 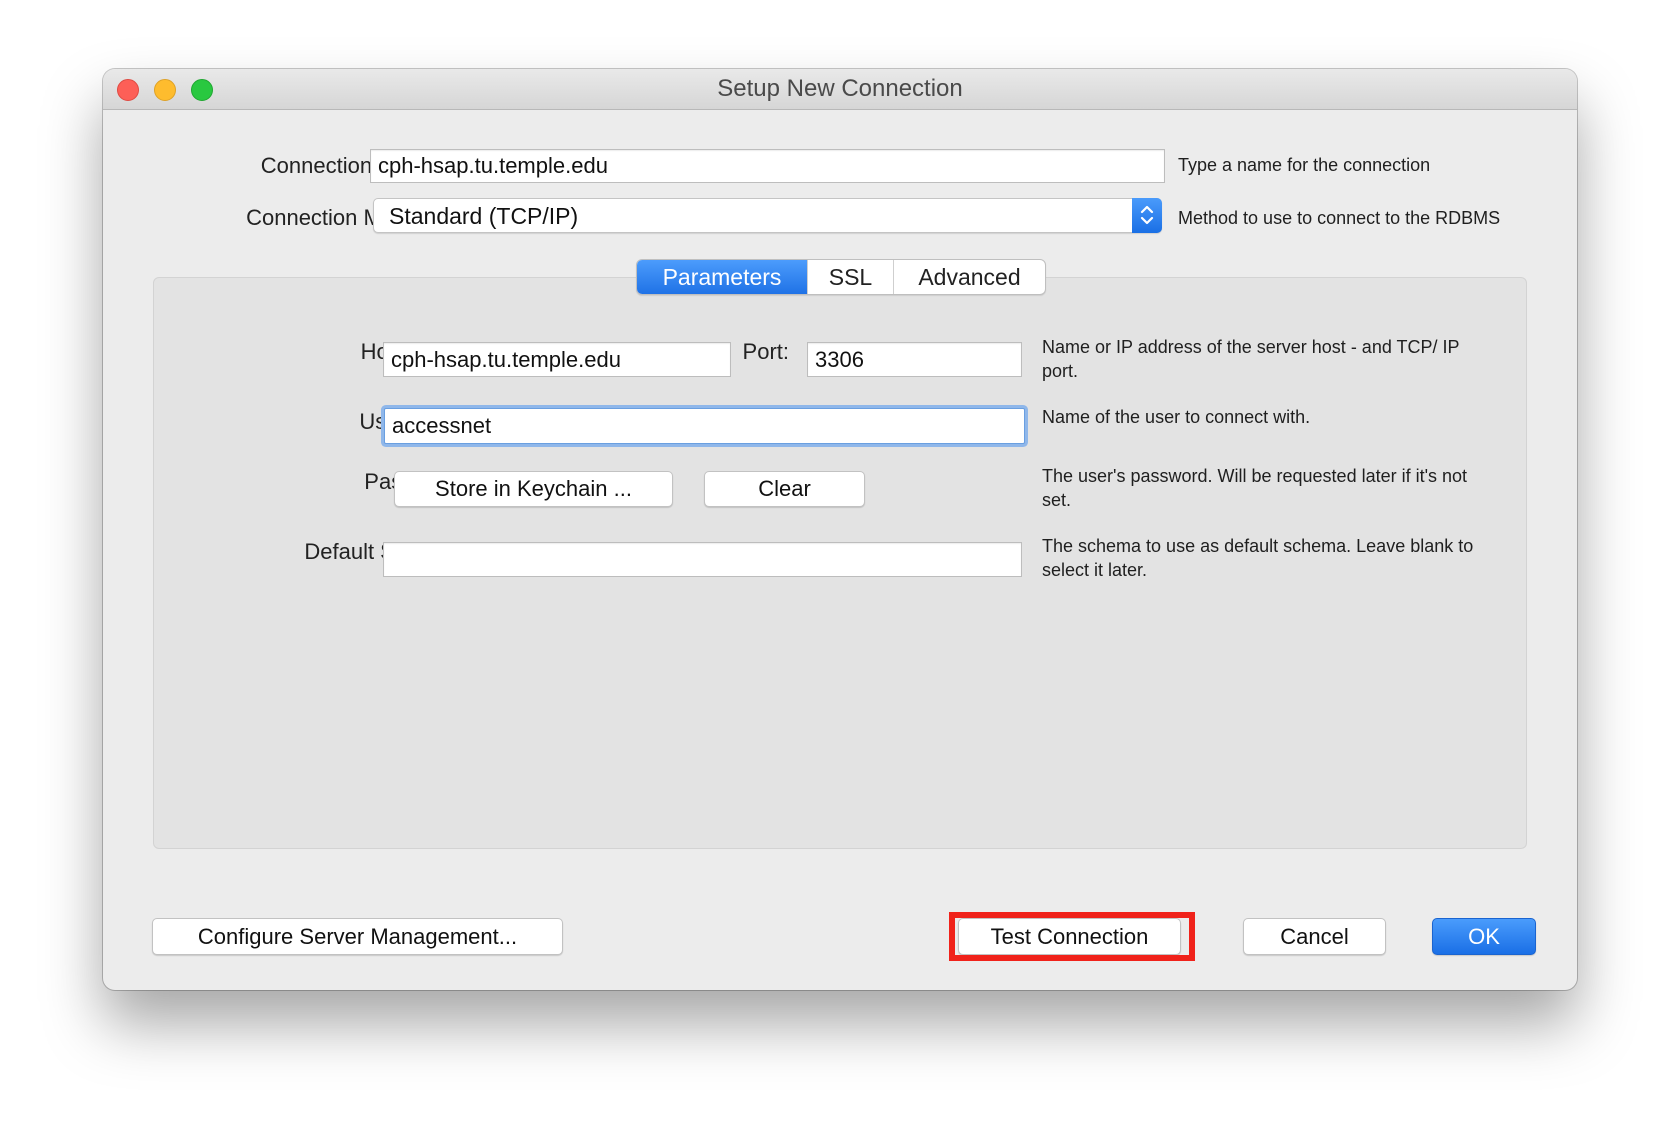 What do you see at coordinates (765, 351) in the screenshot?
I see `port-label: Port:` at bounding box center [765, 351].